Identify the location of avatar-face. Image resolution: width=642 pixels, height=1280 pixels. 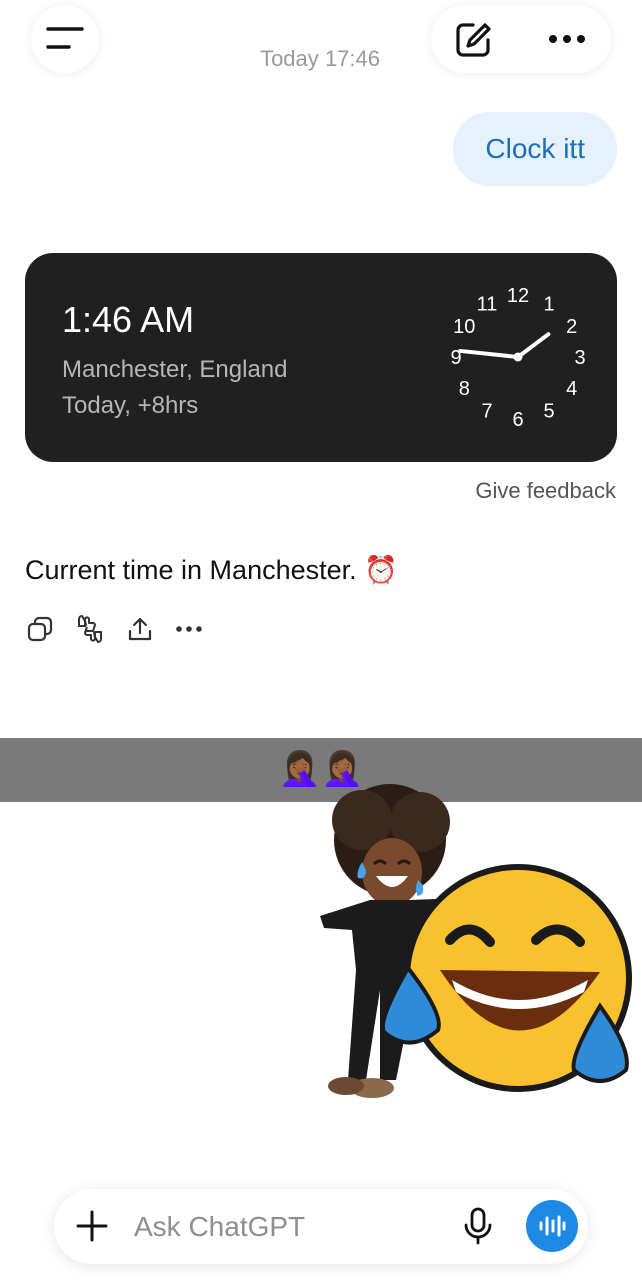
(392, 872).